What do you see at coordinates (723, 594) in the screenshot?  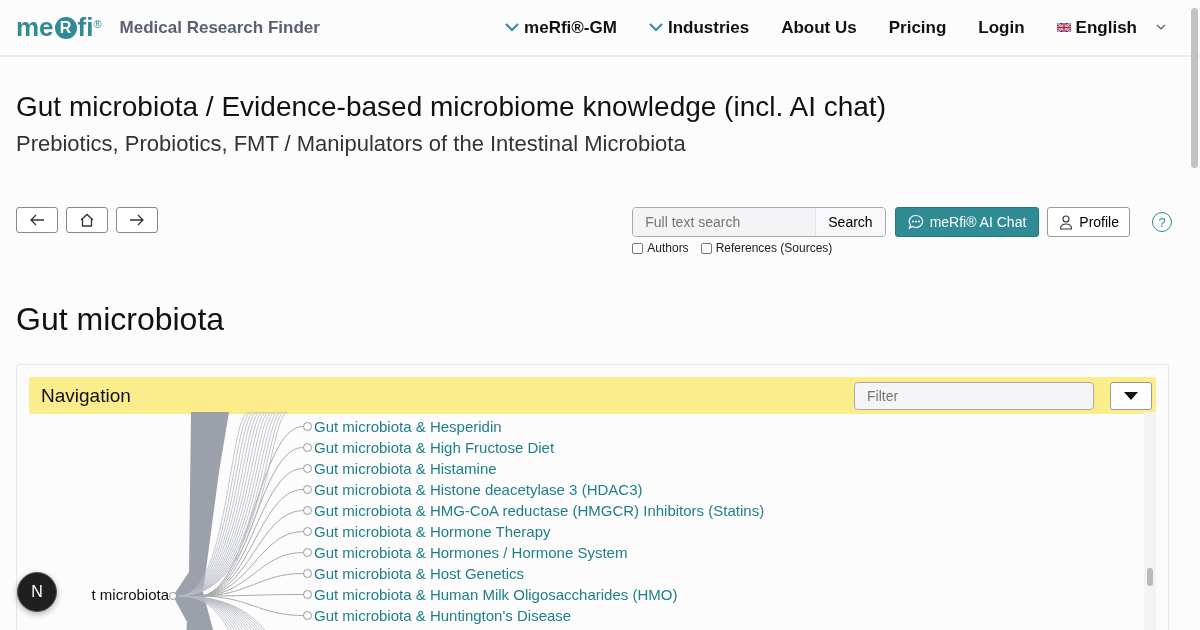 I see `tree-node-link: Gut microbiota & Human Milk Oligosaccharides (HMO)` at bounding box center [723, 594].